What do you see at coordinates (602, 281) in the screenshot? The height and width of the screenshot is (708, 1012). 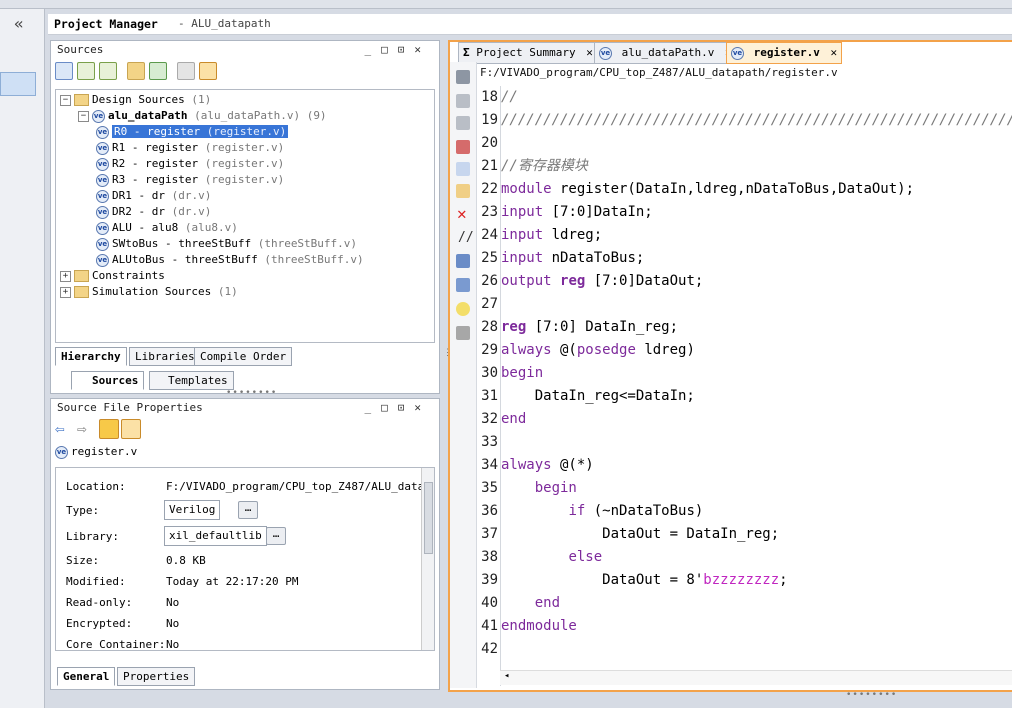 I see `code-line: output reg [7:0]DataOut;` at bounding box center [602, 281].